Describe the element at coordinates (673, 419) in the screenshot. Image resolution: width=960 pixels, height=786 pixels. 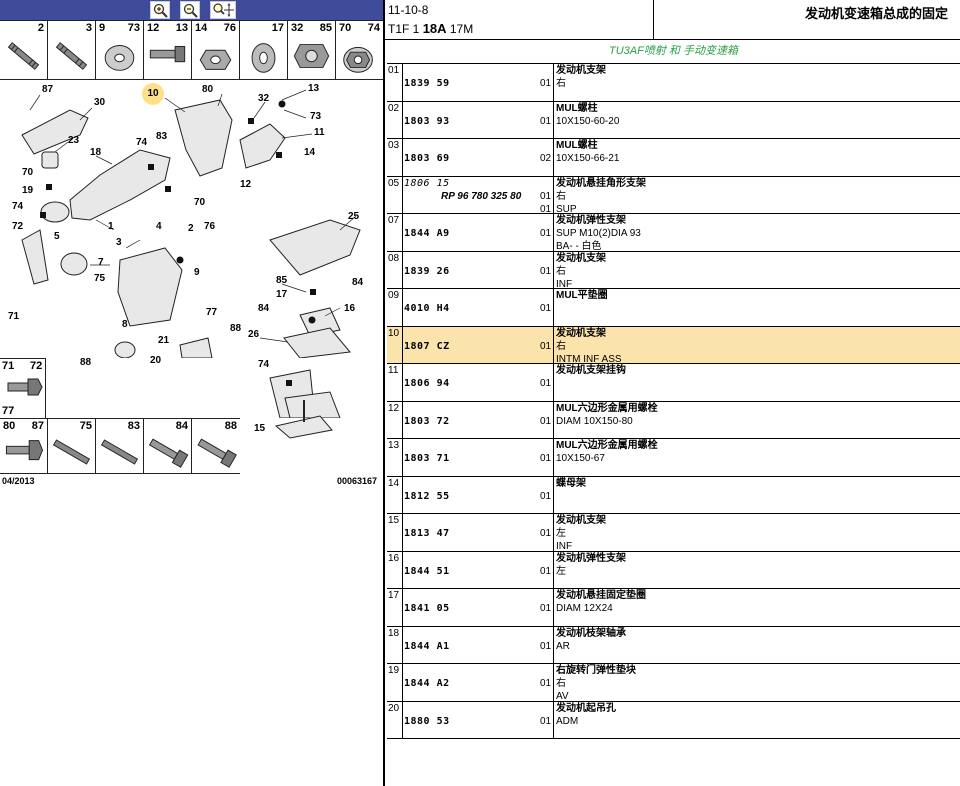
I see `table-row: 12 1803 72 01 MUL六边形金属用螺栓 DIAM 10X150-80` at that location.